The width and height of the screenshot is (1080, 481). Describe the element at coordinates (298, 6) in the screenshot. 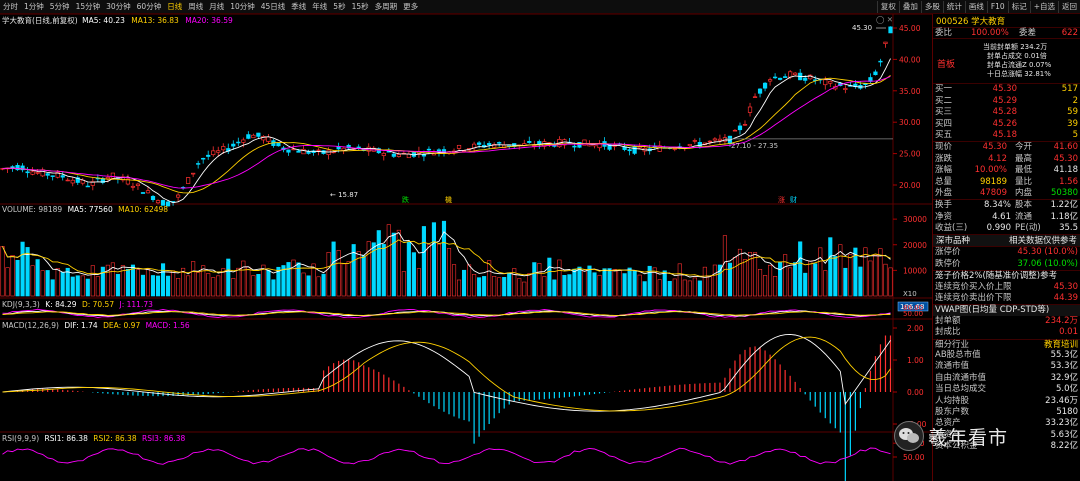

I see `period-tab: 季线` at that location.